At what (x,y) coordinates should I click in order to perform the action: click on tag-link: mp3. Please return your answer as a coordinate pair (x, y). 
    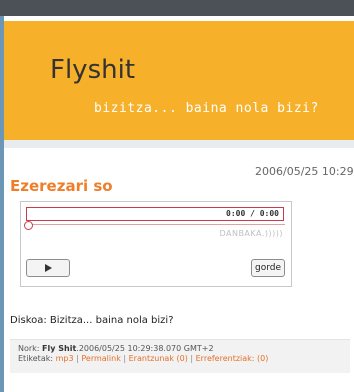
    Looking at the image, I should click on (65, 358).